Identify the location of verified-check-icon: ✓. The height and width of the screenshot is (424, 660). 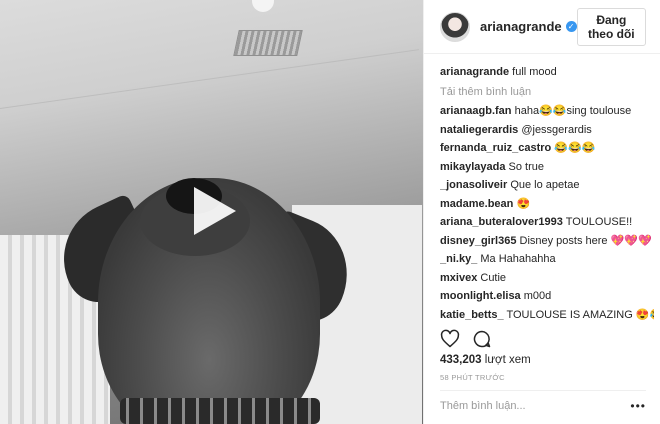
(571, 26).